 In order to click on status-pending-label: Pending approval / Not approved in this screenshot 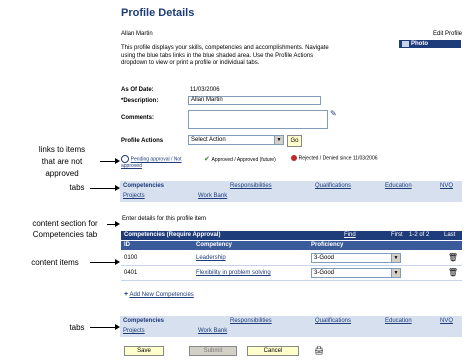, I will do `click(151, 162)`.